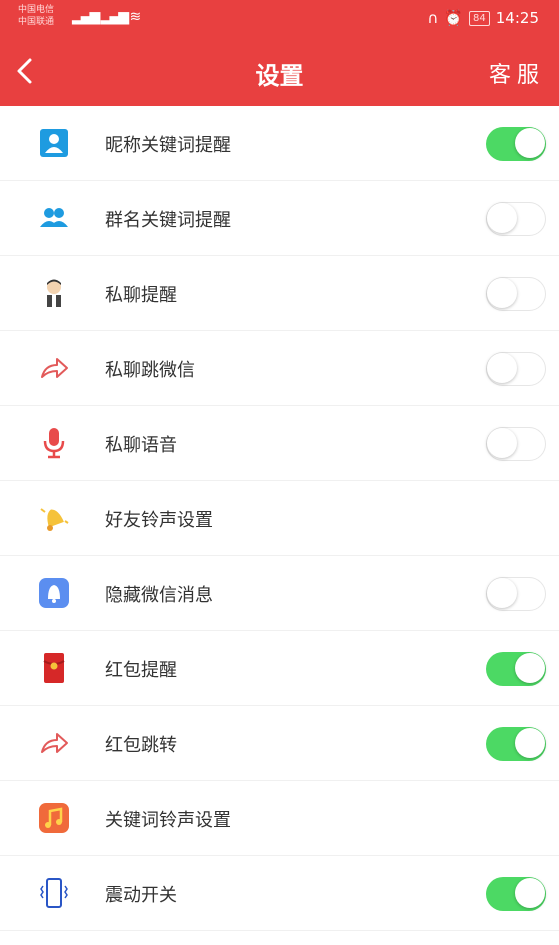 The height and width of the screenshot is (945, 559). I want to click on headphone-icon: ∩, so click(433, 18).